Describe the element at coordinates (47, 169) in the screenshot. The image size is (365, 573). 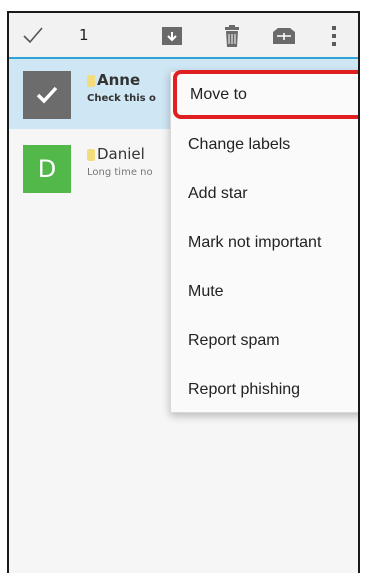
I see `contact-avatar: D` at that location.